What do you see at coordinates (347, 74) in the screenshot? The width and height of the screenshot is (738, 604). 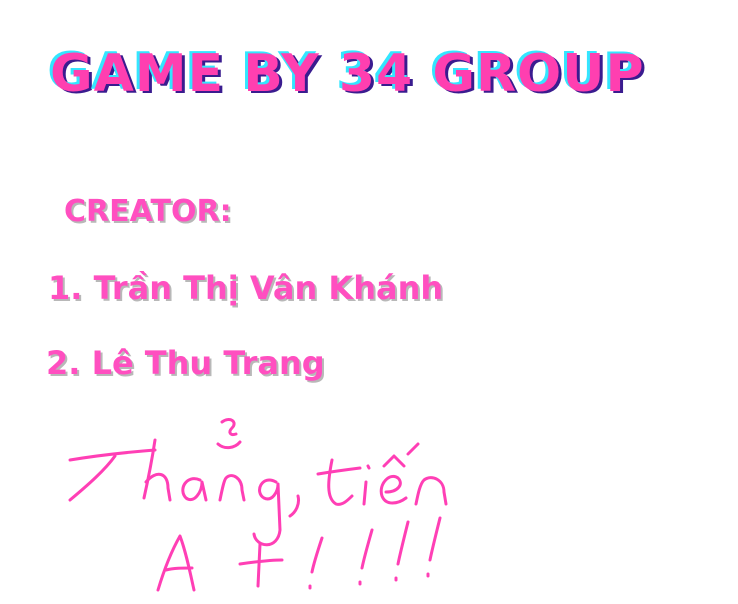 I see `game-title: GAME BY 34 GROUP` at bounding box center [347, 74].